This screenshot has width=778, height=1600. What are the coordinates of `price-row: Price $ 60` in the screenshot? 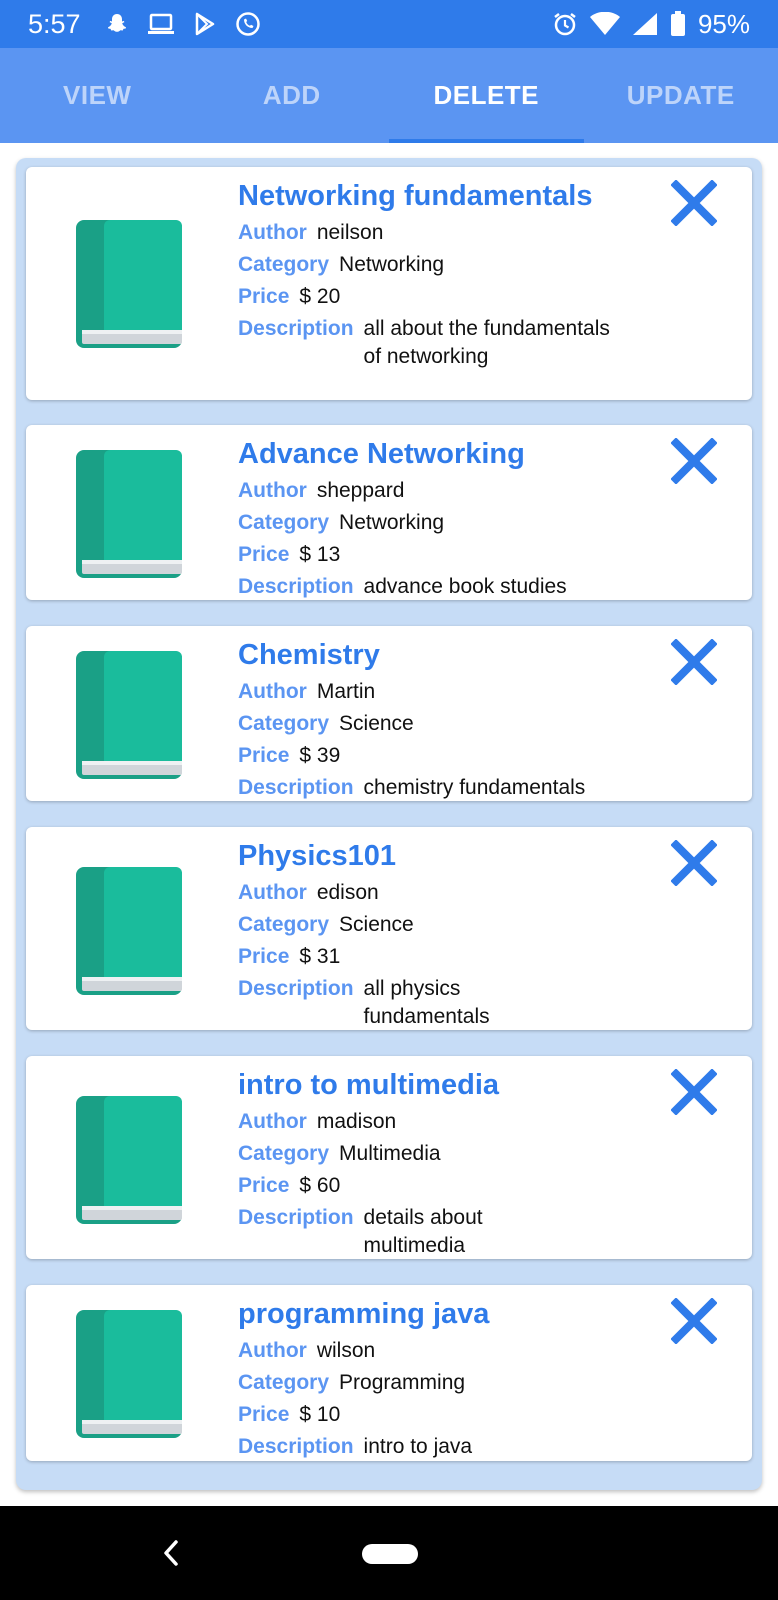 It's located at (435, 1186).